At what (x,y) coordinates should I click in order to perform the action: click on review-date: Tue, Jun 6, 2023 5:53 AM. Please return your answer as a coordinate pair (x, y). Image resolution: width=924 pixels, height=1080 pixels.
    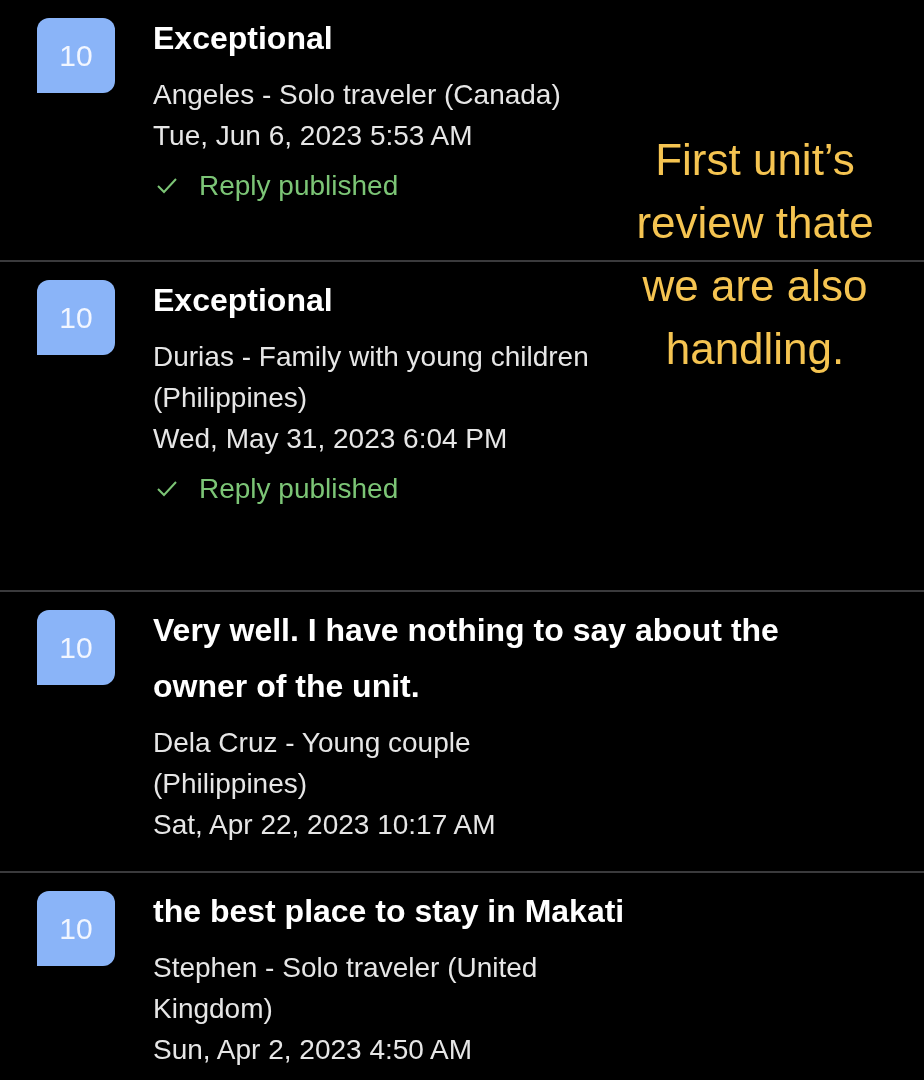
    Looking at the image, I should click on (313, 136).